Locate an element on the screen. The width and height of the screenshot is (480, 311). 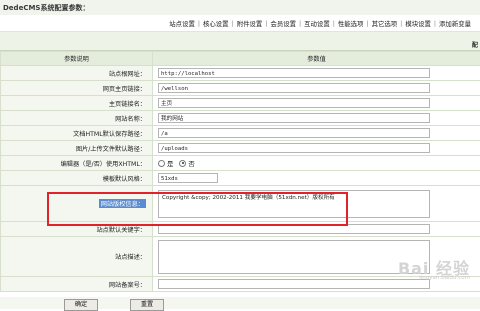
editor-xhtml-radio-group: 是 否 is located at coordinates (319, 163).